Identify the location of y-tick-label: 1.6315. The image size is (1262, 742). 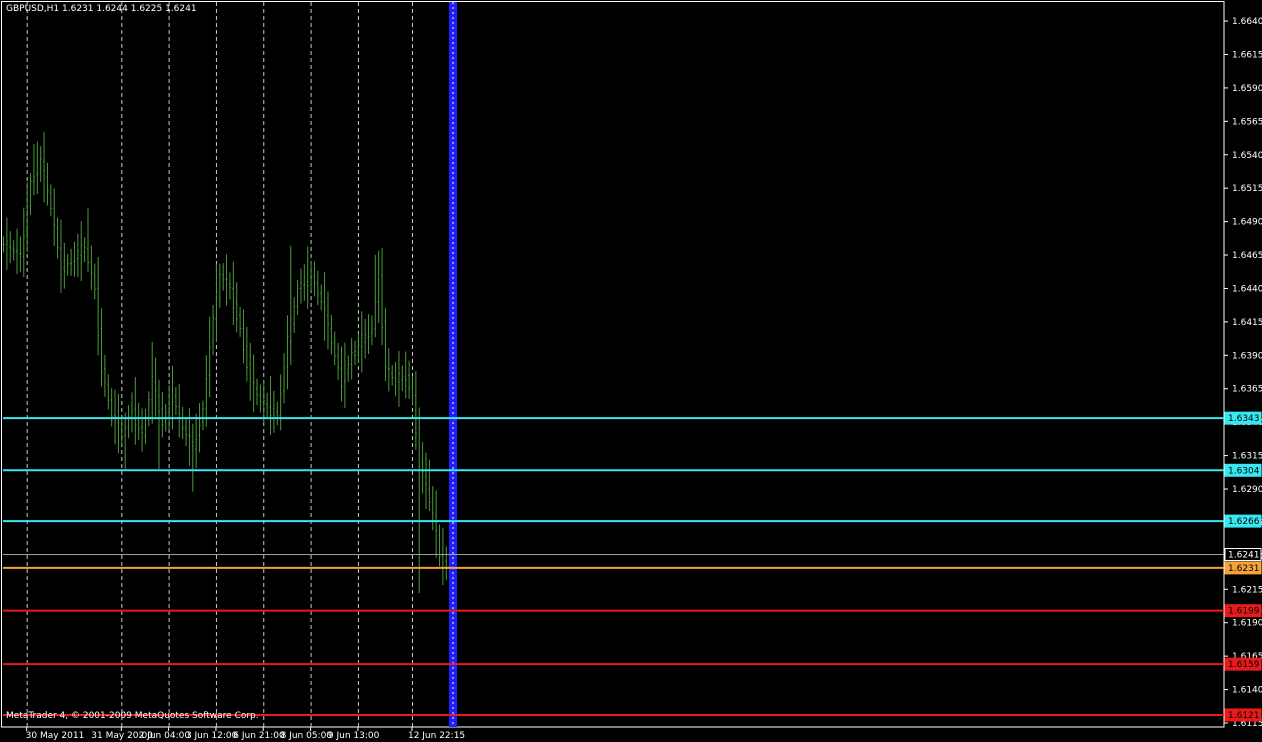
(1247, 457).